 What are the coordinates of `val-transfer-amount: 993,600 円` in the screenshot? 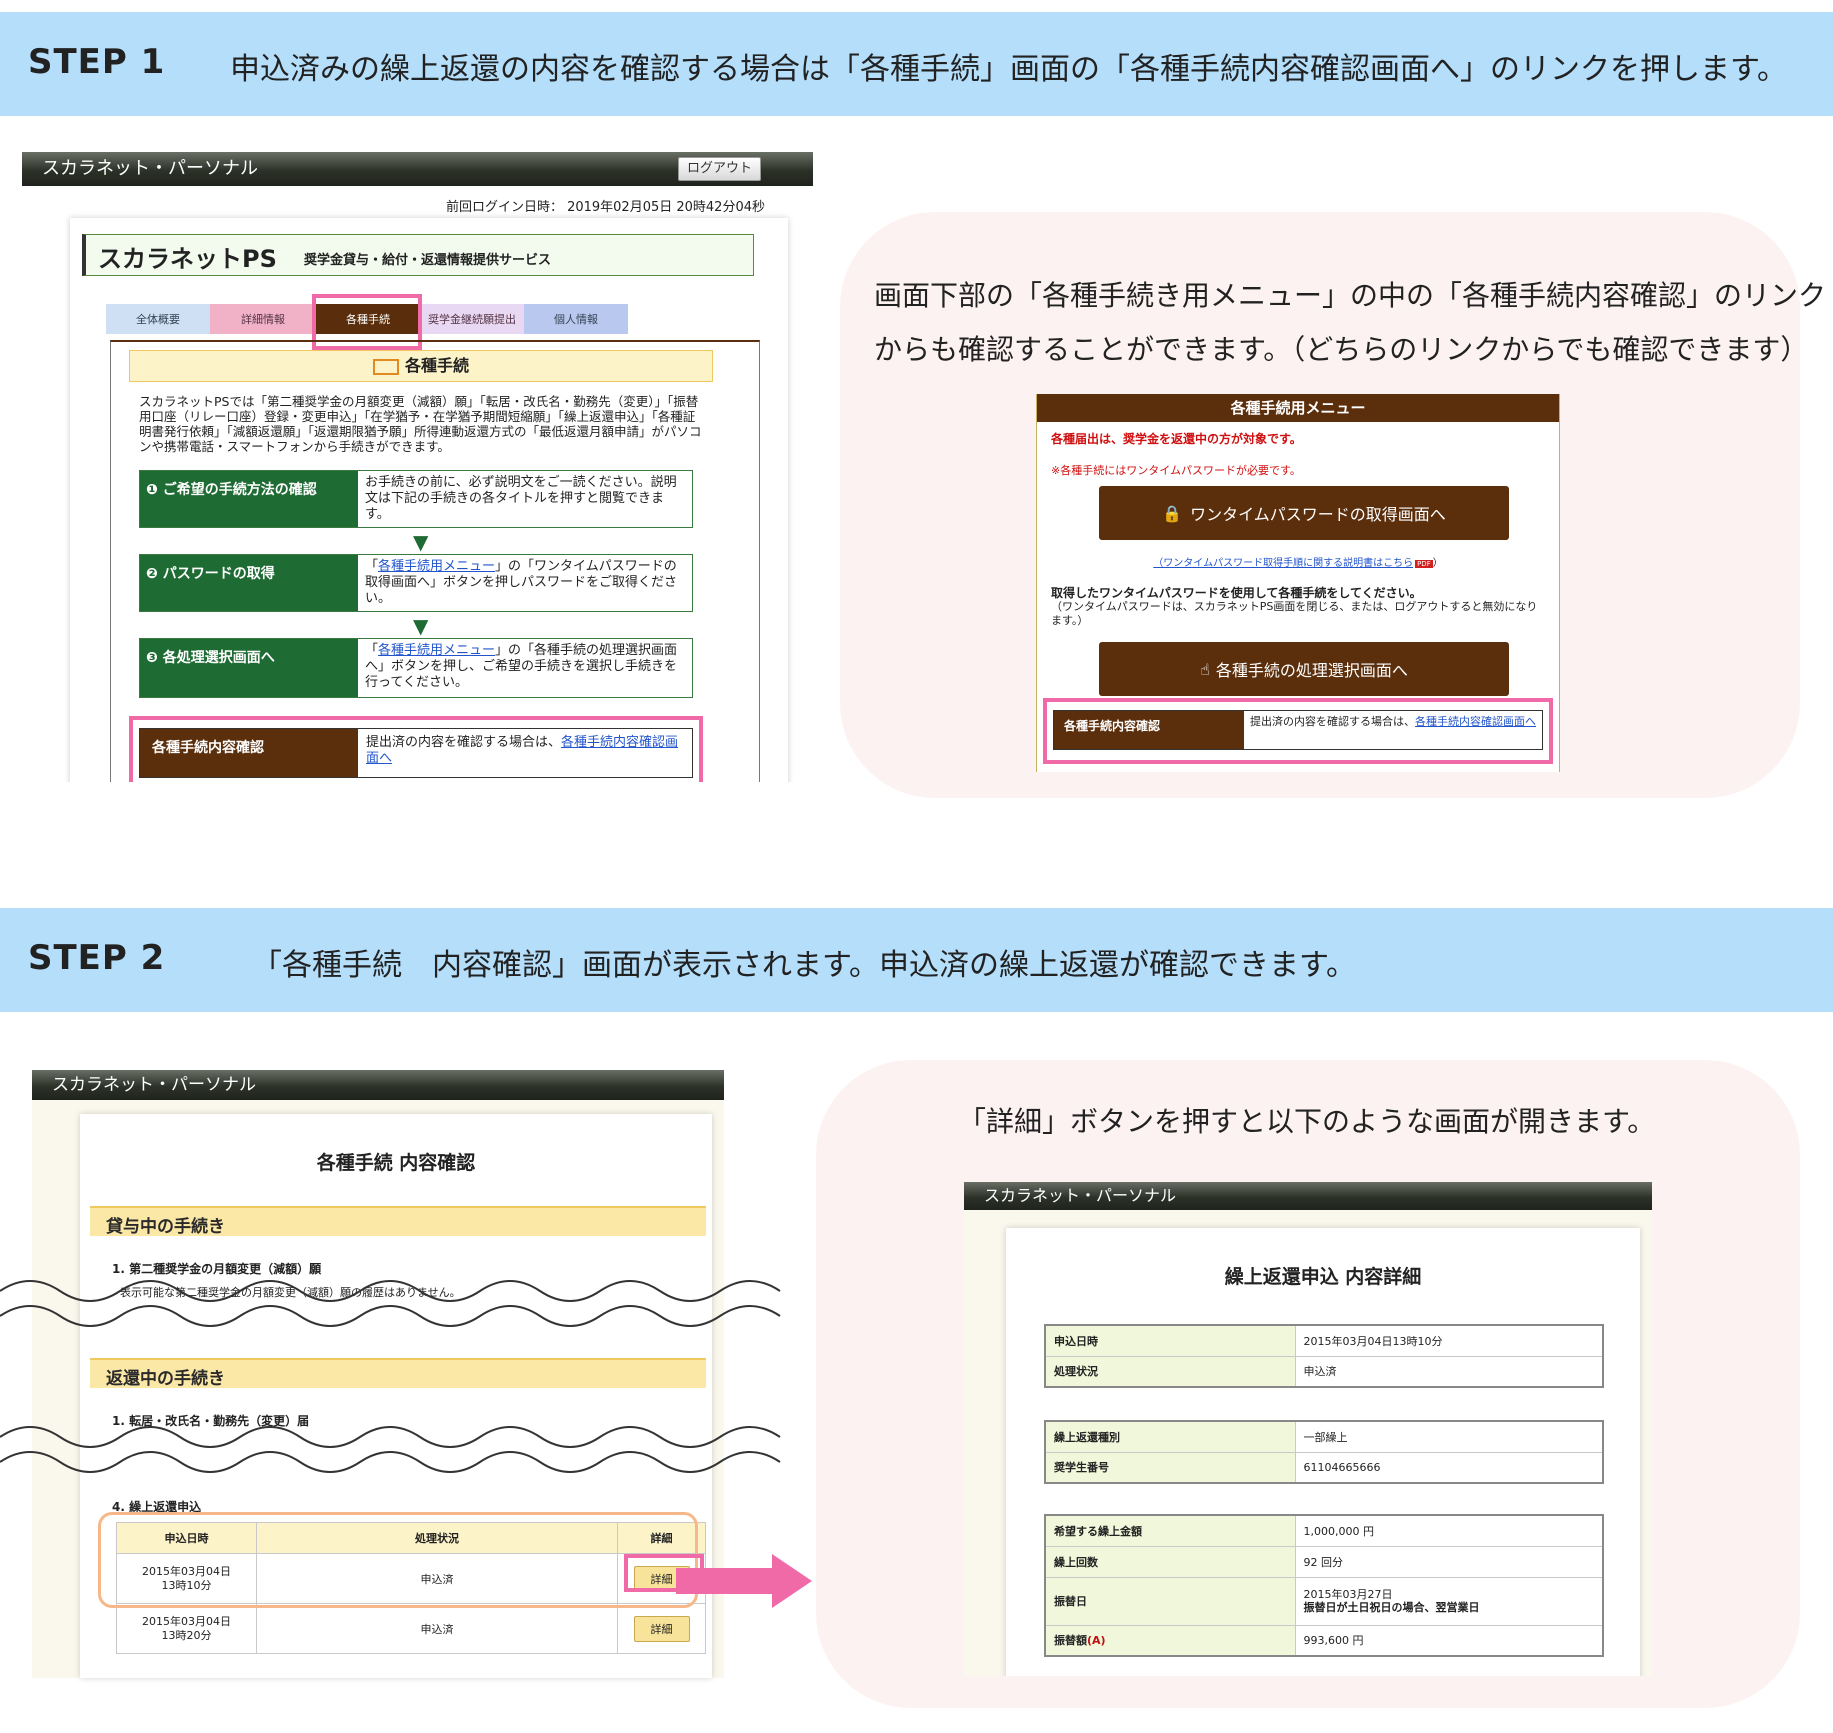 It's located at (1449, 1640).